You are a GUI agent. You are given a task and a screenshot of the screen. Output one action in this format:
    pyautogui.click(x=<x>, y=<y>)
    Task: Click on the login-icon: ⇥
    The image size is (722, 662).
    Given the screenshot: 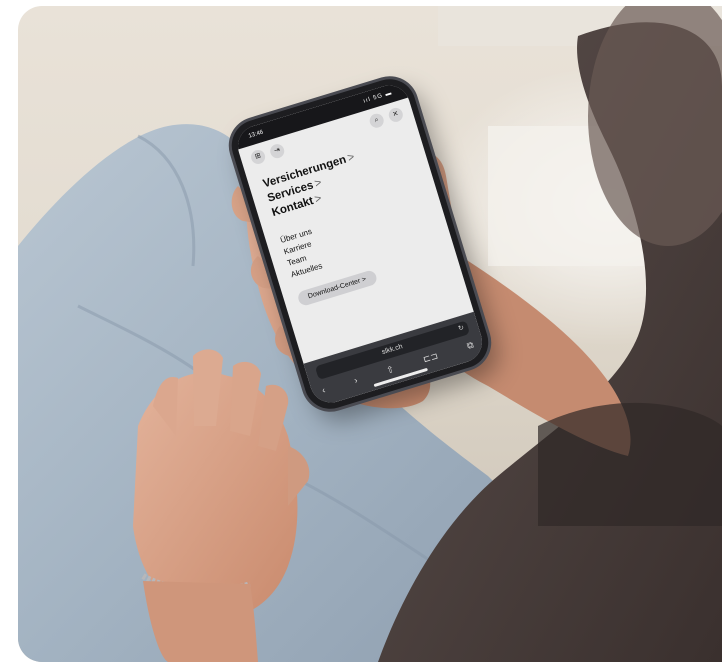 What is the action you would take?
    pyautogui.click(x=277, y=151)
    